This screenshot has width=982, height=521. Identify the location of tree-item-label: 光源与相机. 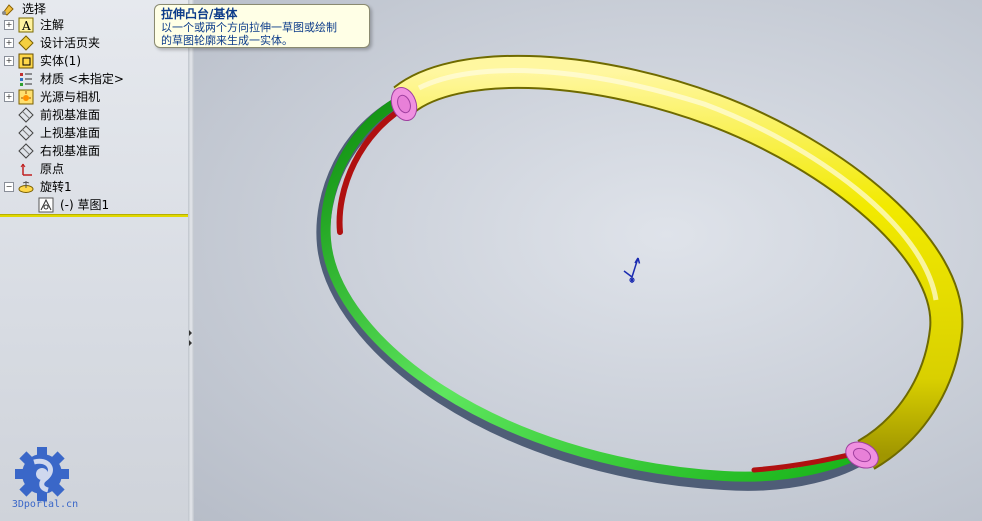
(70, 97).